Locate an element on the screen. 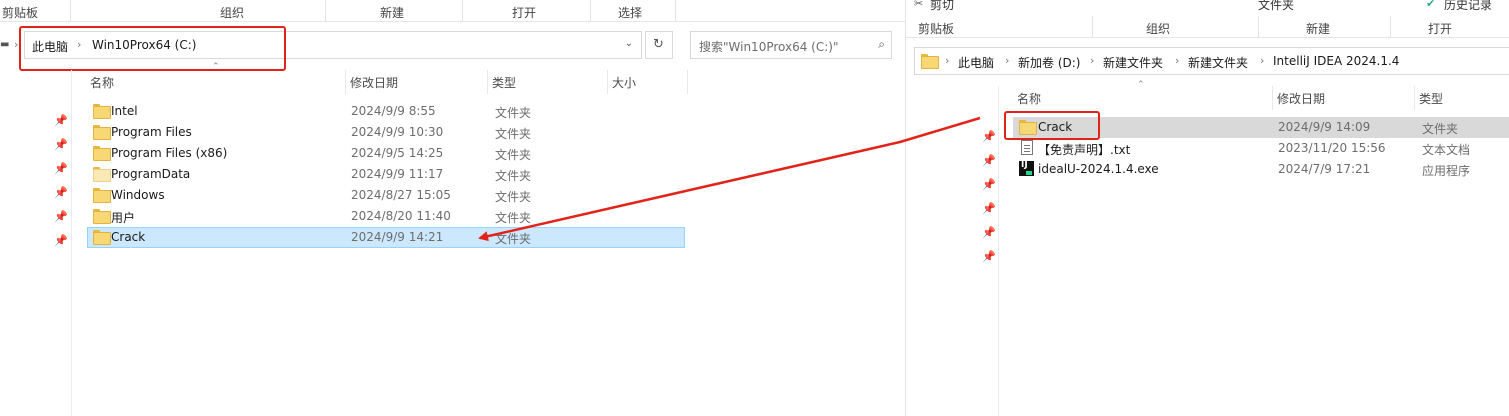 Image resolution: width=1509 pixels, height=416 pixels. search-placeholder: 搜索"Win10Prox64 (C:)" is located at coordinates (769, 47).